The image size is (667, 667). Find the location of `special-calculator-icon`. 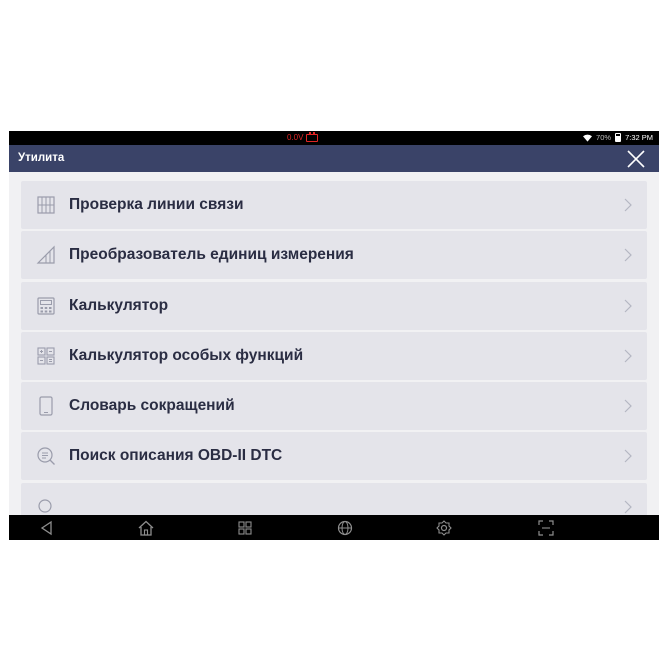

special-calculator-icon is located at coordinates (46, 356).